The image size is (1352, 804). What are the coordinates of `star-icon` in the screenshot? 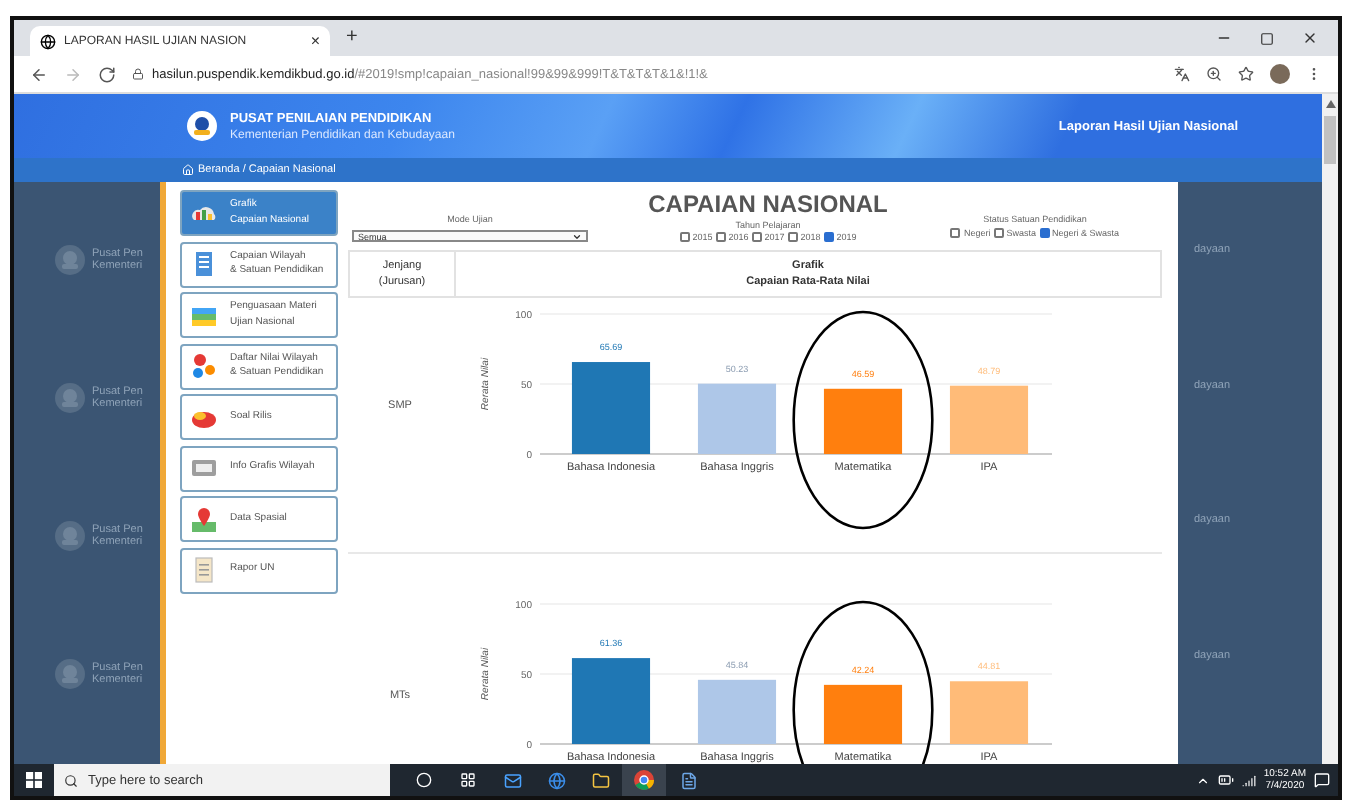 It's located at (1246, 74).